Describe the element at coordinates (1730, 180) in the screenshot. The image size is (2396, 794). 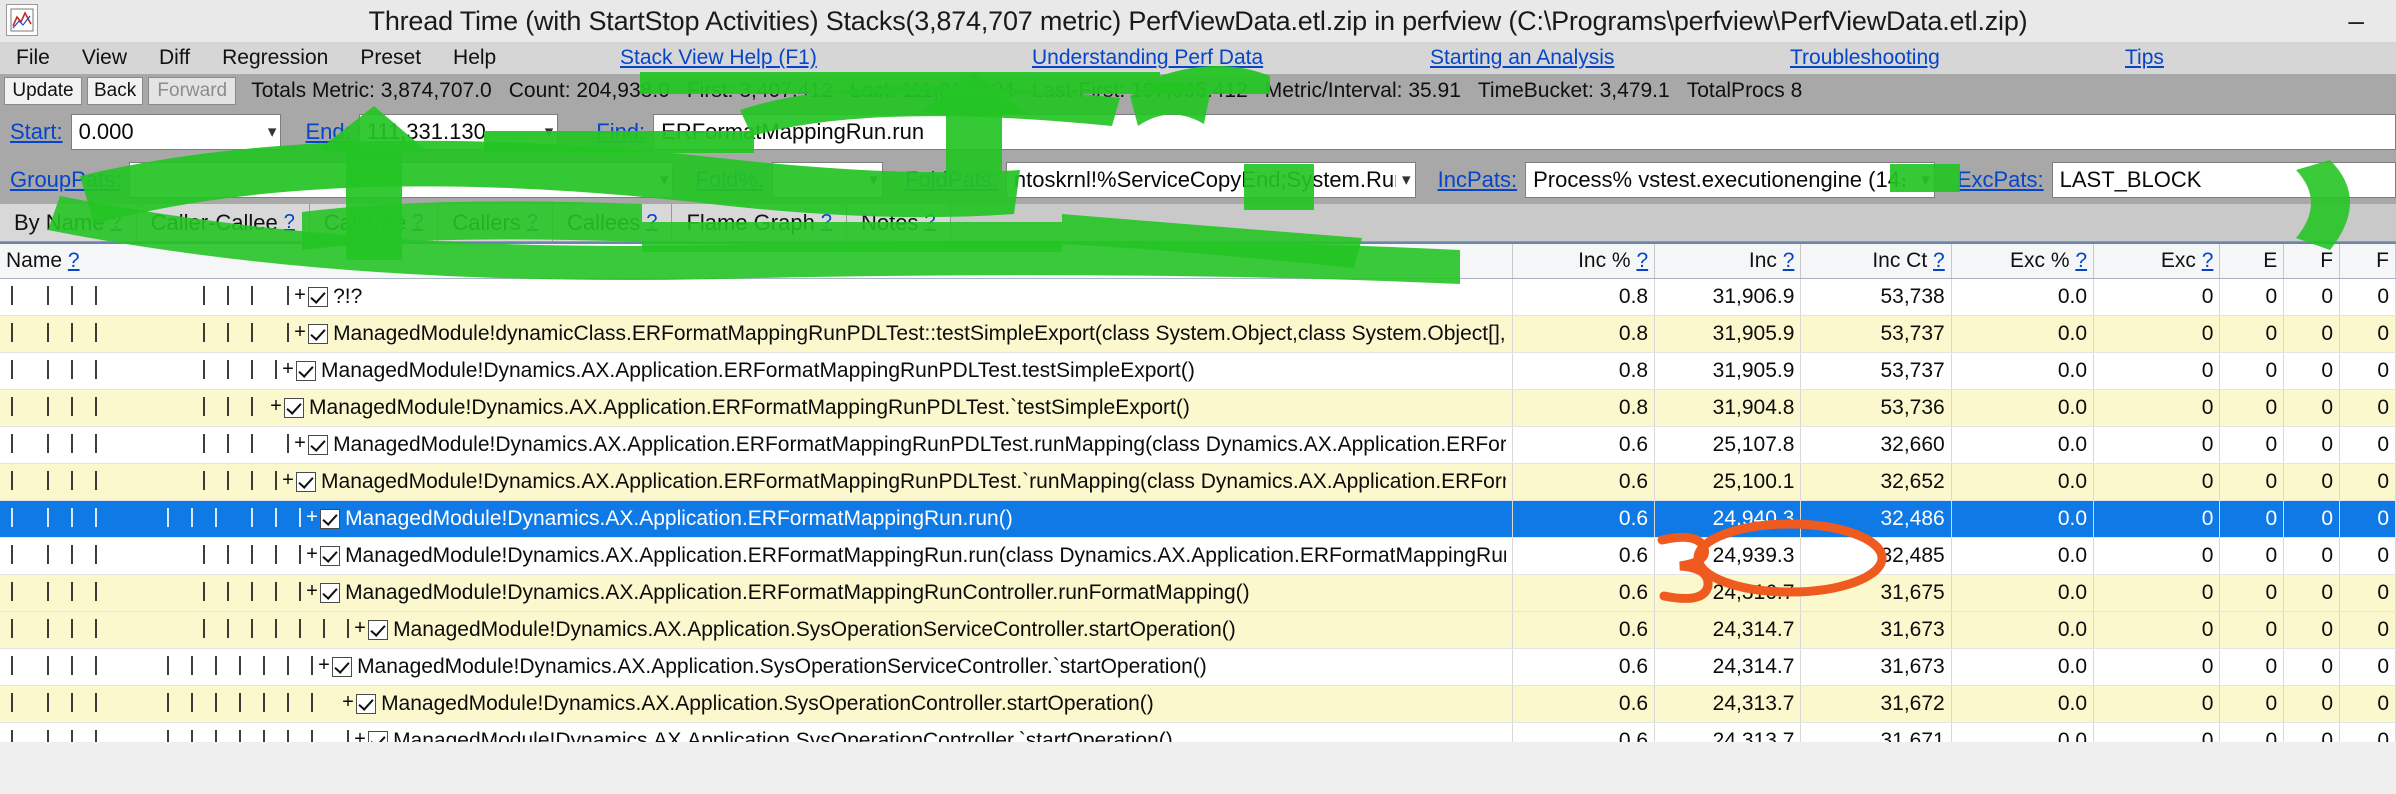
I see `incpats-input: Process% vstest.executionengine (14։ ▾` at that location.